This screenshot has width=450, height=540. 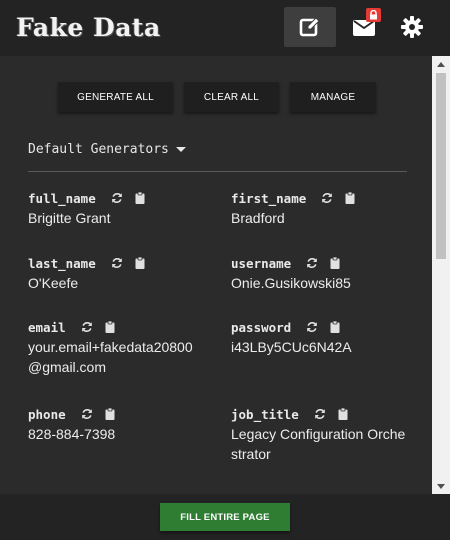 I want to click on field-value: Legacy Configuration Orchestrator, so click(x=318, y=444).